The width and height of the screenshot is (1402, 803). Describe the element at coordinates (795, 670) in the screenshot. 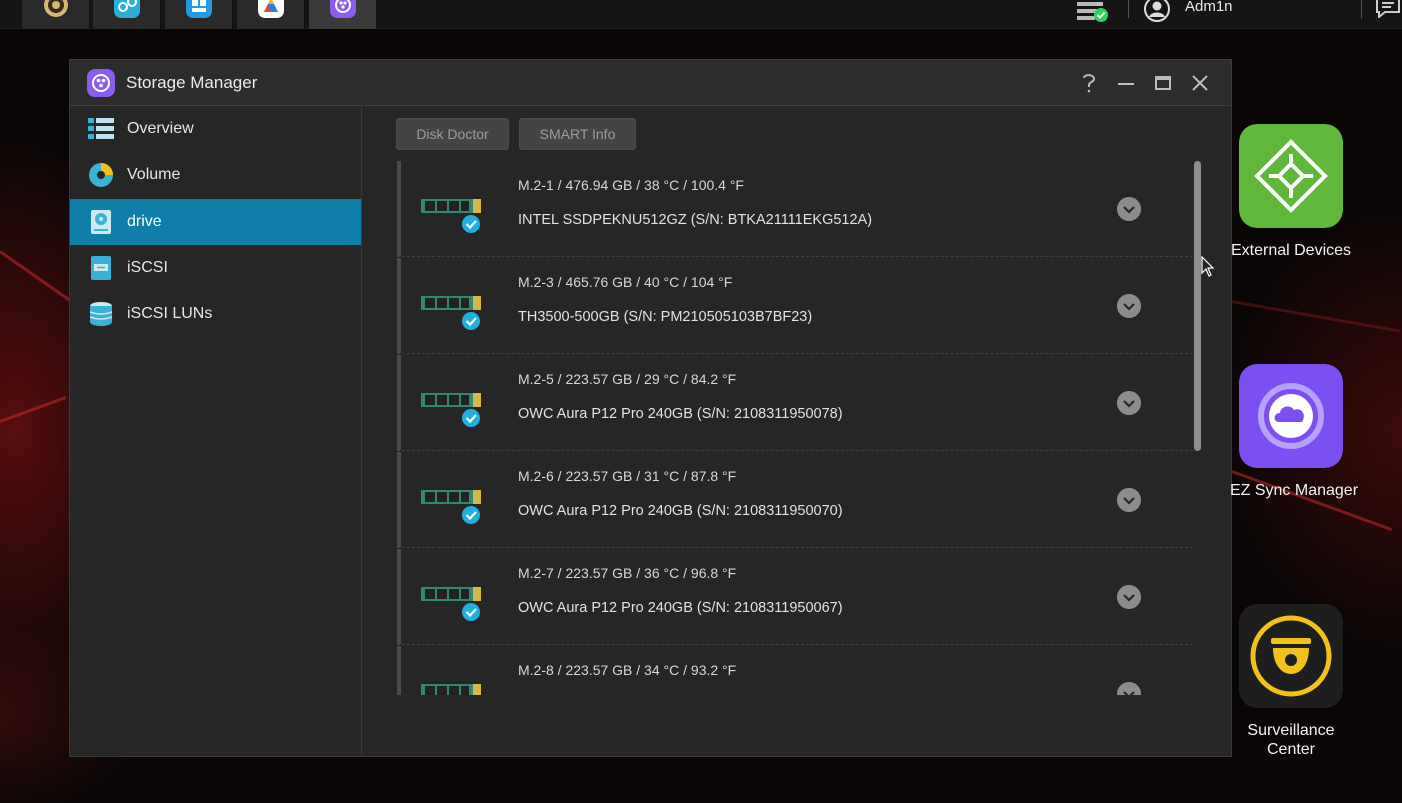

I see `drive-row: M.2-8 / 223.57 GB / 34 °C / 93.2 °F` at that location.